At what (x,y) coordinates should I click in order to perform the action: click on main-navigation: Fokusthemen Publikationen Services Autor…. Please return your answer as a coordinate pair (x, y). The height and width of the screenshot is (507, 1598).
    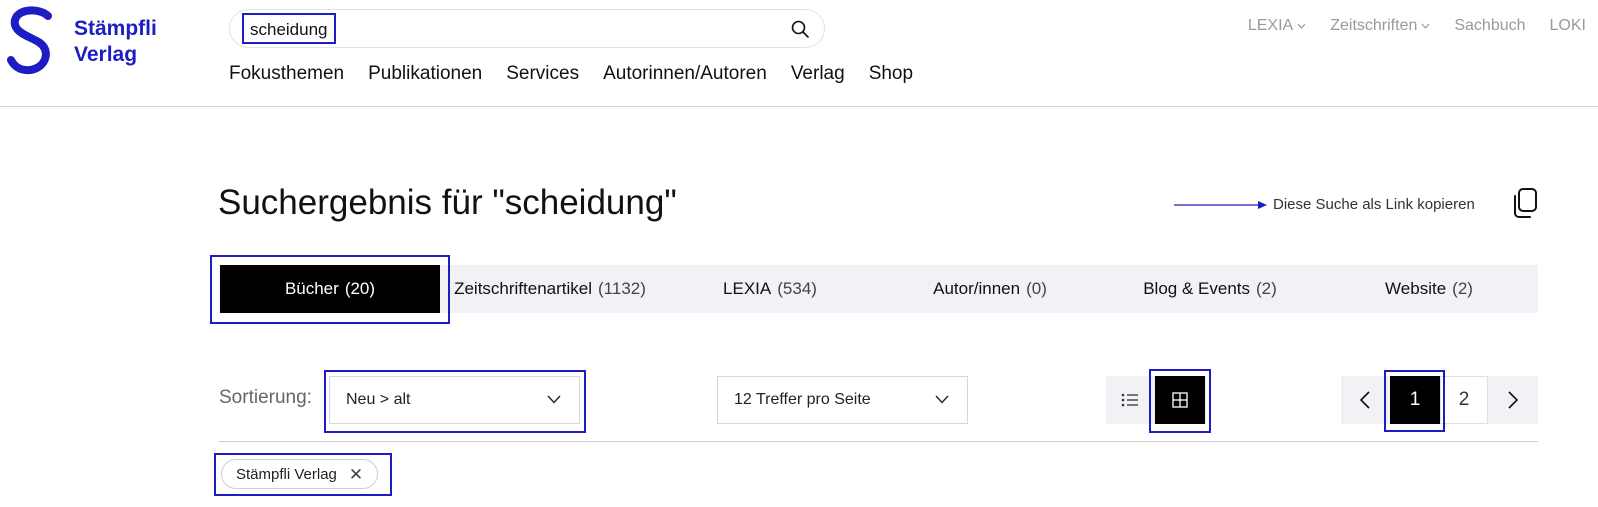
    Looking at the image, I should click on (571, 74).